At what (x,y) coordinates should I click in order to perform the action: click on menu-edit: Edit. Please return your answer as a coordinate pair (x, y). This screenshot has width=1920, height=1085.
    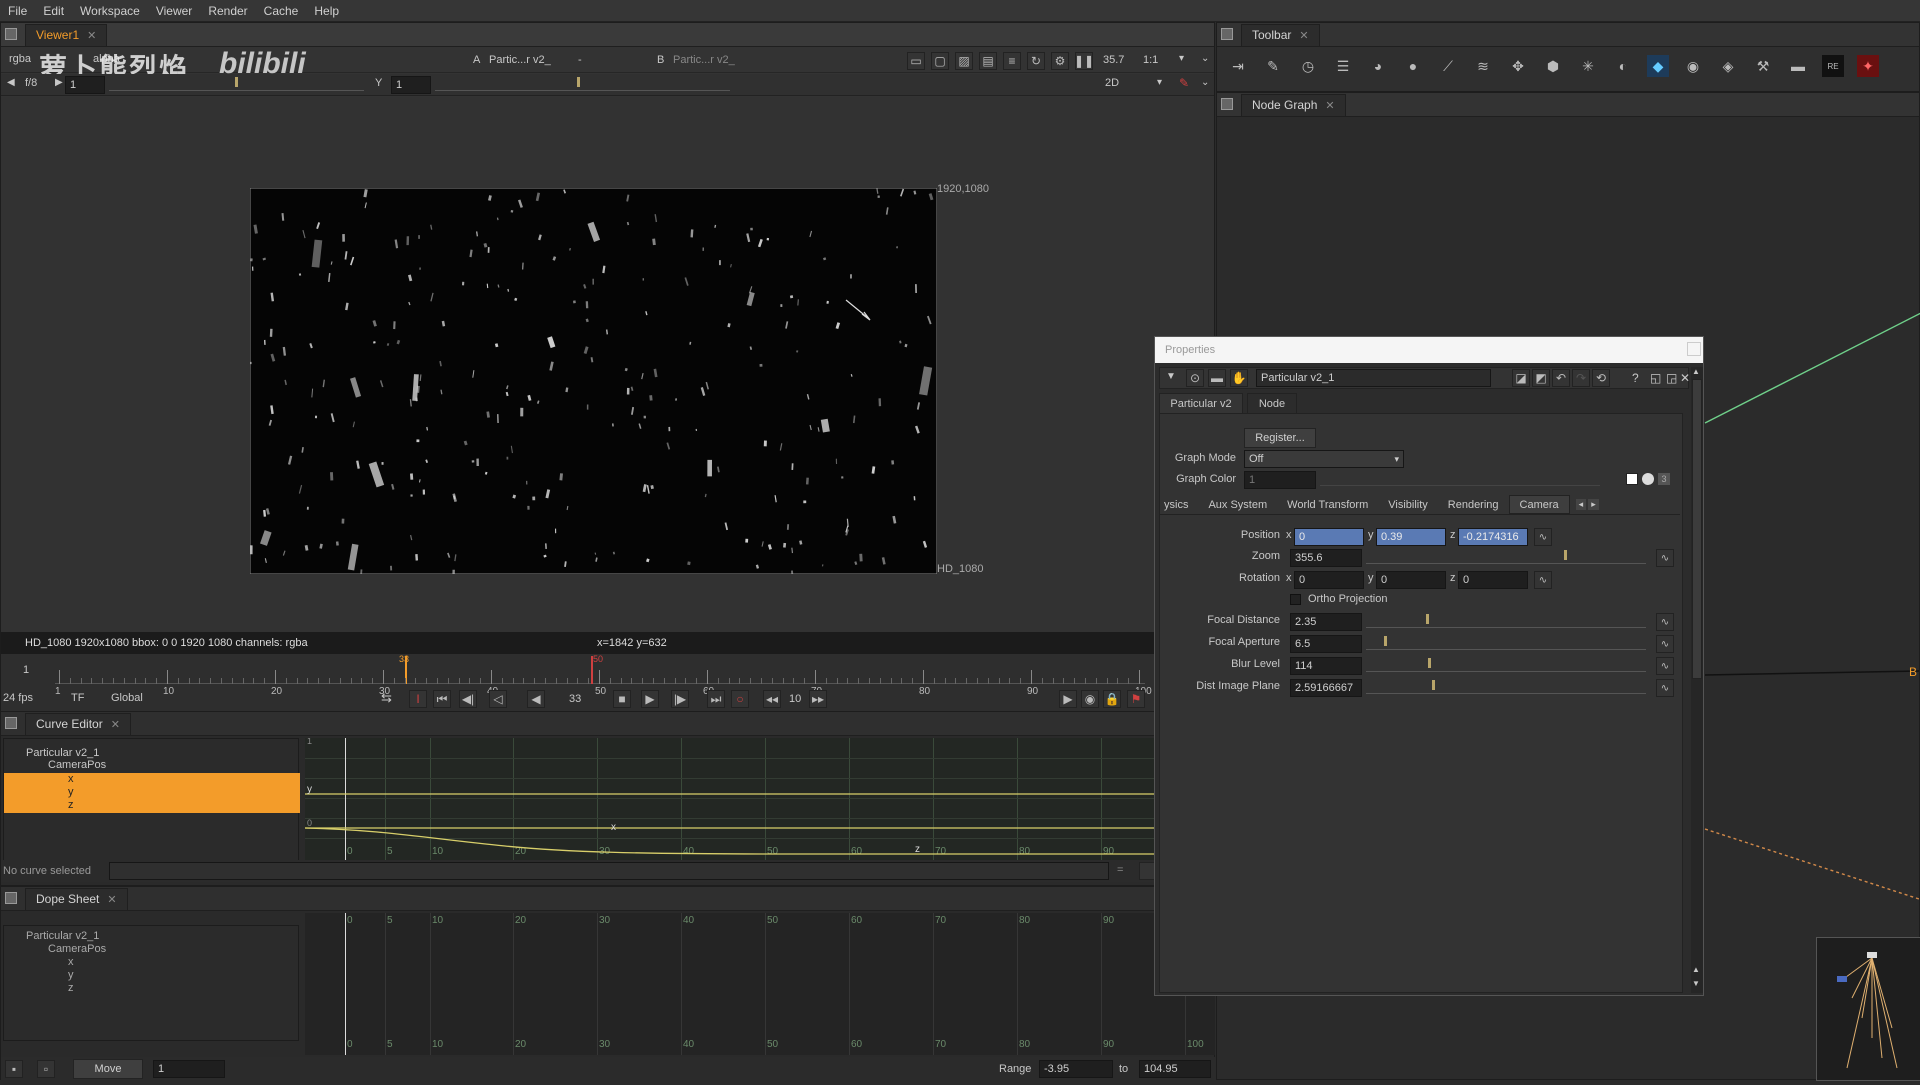
    Looking at the image, I should click on (53, 11).